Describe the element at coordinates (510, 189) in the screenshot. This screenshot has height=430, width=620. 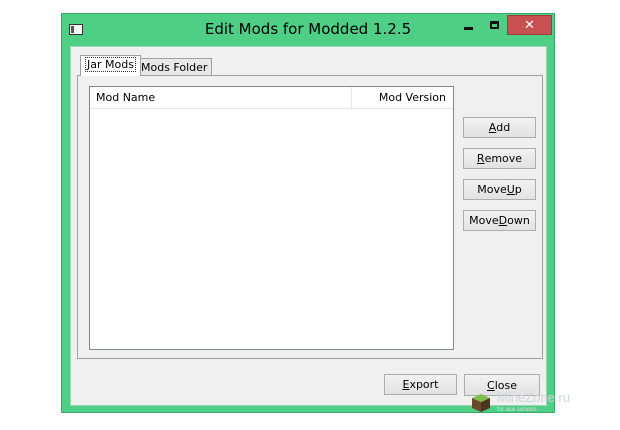
I see `move-up-button-accel: U` at that location.